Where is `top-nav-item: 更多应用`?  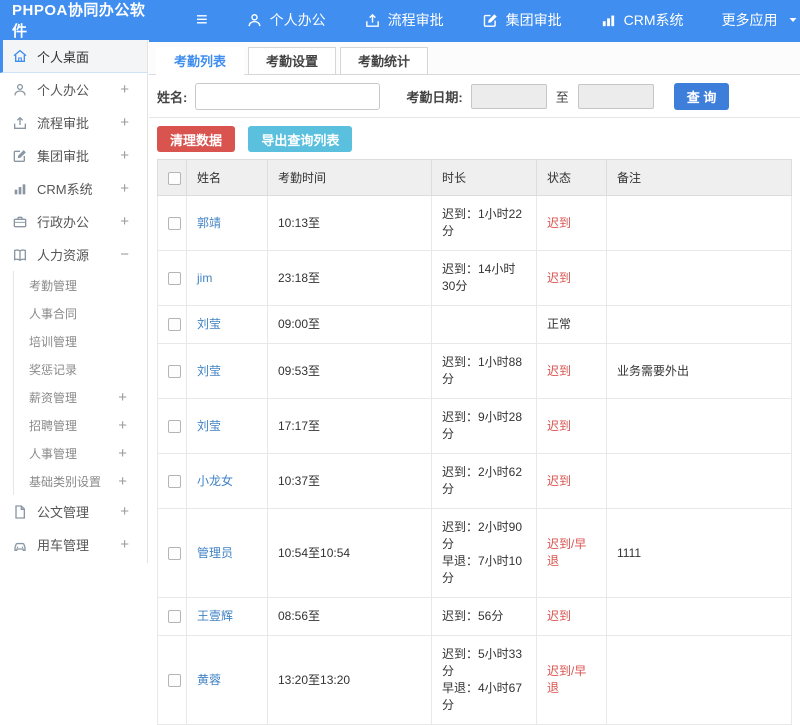
top-nav-item: 更多应用 is located at coordinates (760, 20).